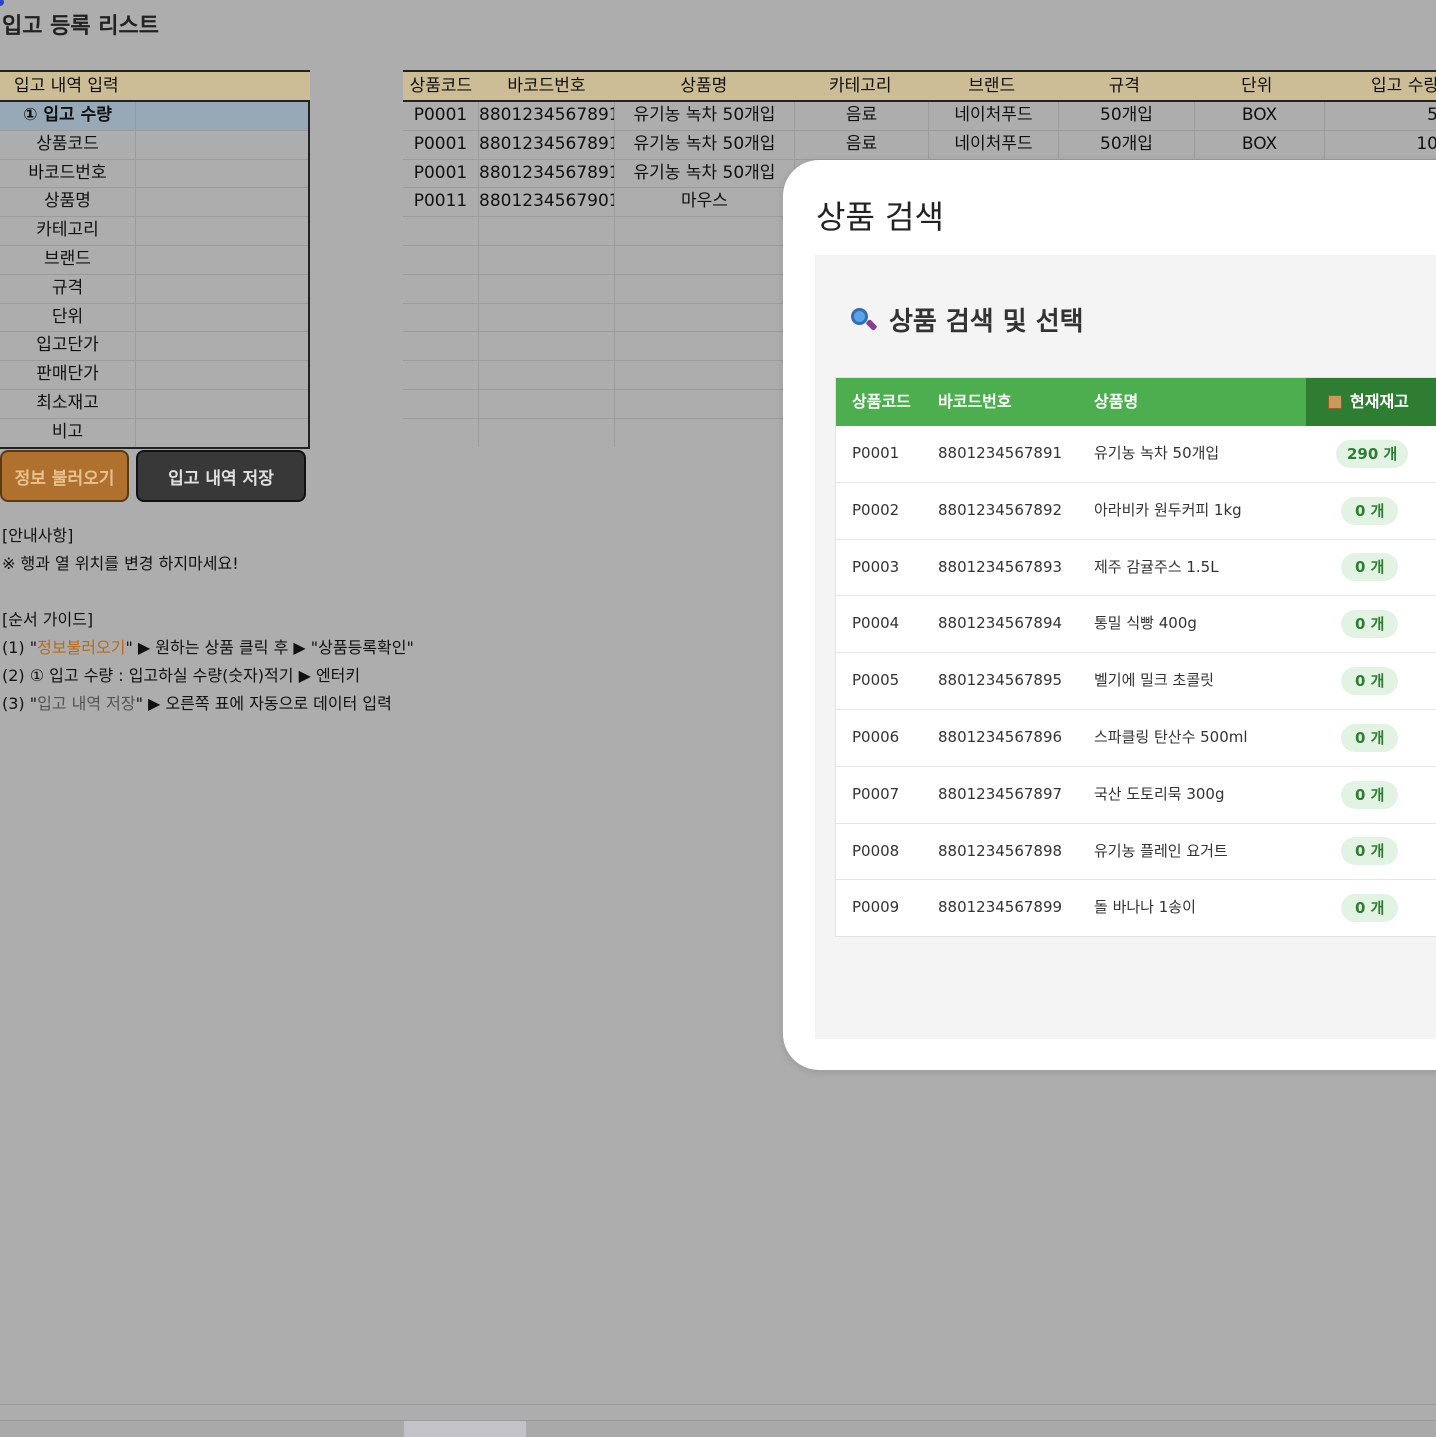 The image size is (1436, 1437). Describe the element at coordinates (1378, 86) in the screenshot. I see `col-header: 입고 수량` at that location.